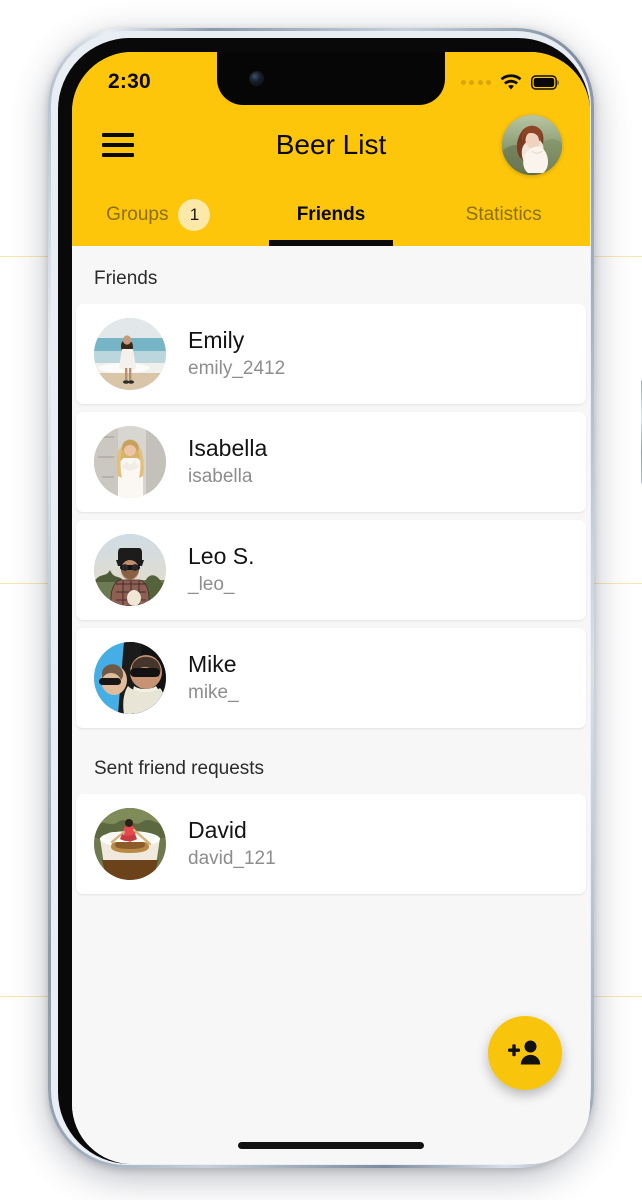 Image resolution: width=642 pixels, height=1200 pixels. Describe the element at coordinates (137, 214) in the screenshot. I see `tab-groups-label: Groups` at that location.